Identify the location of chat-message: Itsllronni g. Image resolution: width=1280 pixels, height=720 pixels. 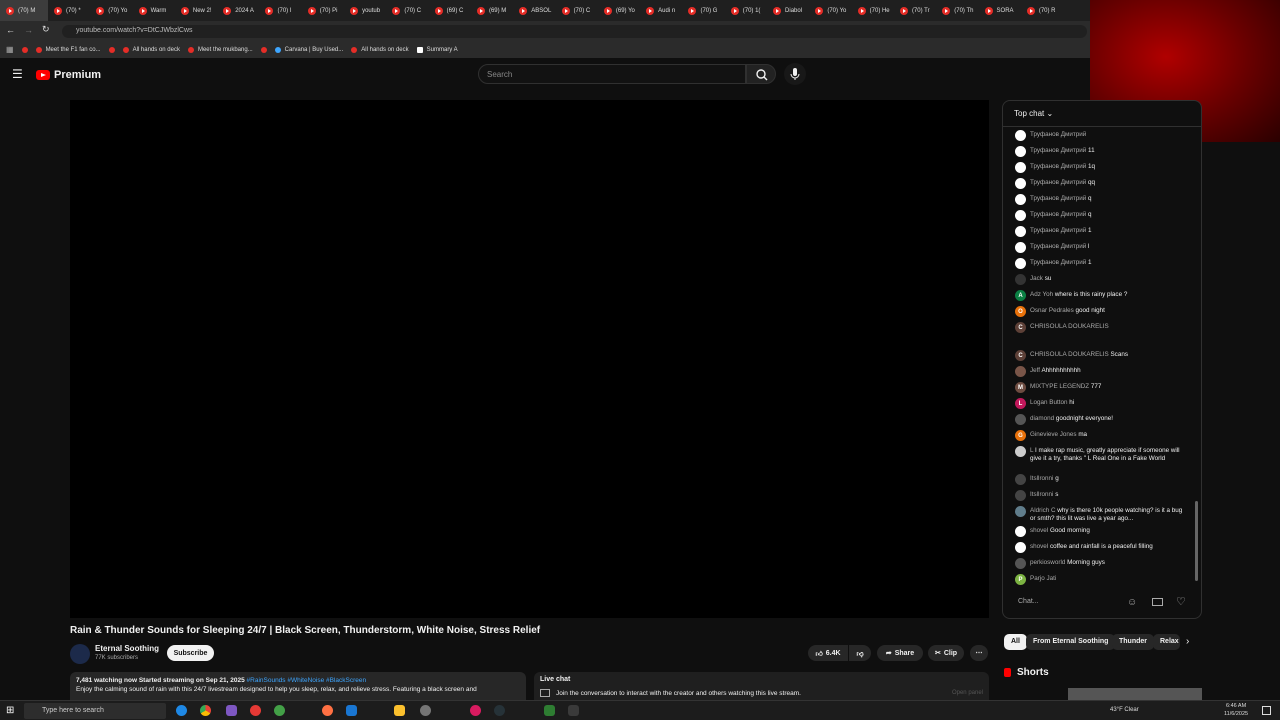
(1100, 479).